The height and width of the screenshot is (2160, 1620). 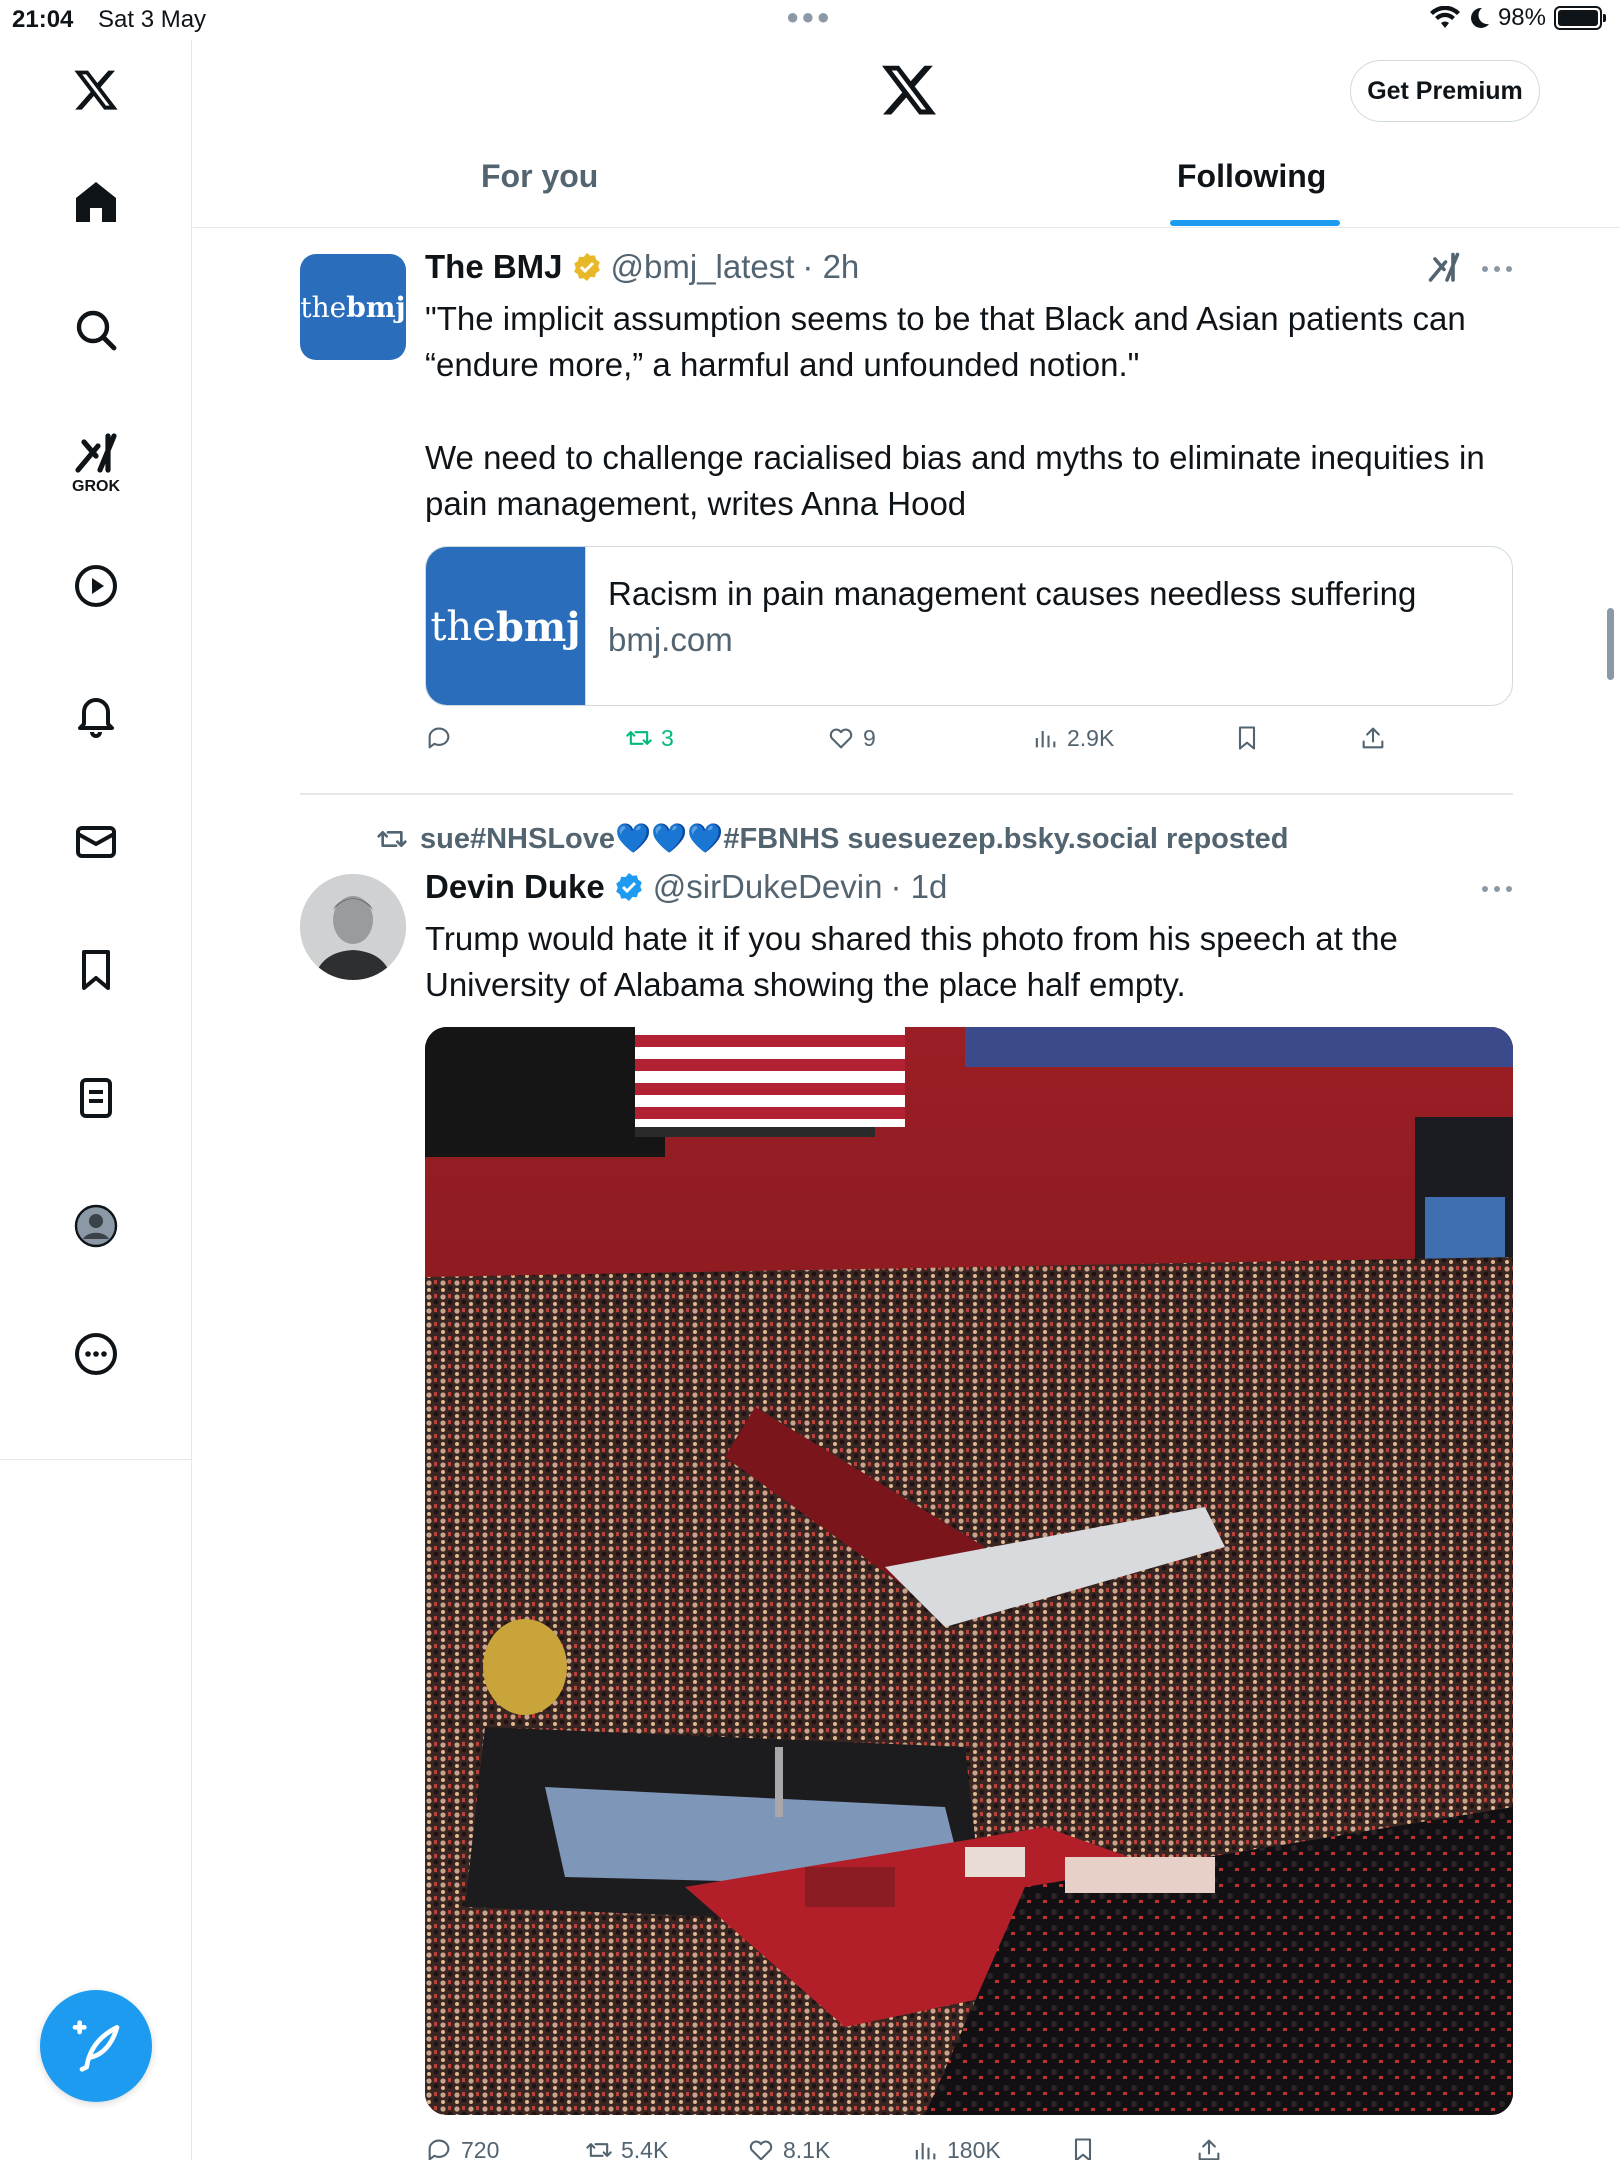 I want to click on avatar: the bmj, so click(x=353, y=307).